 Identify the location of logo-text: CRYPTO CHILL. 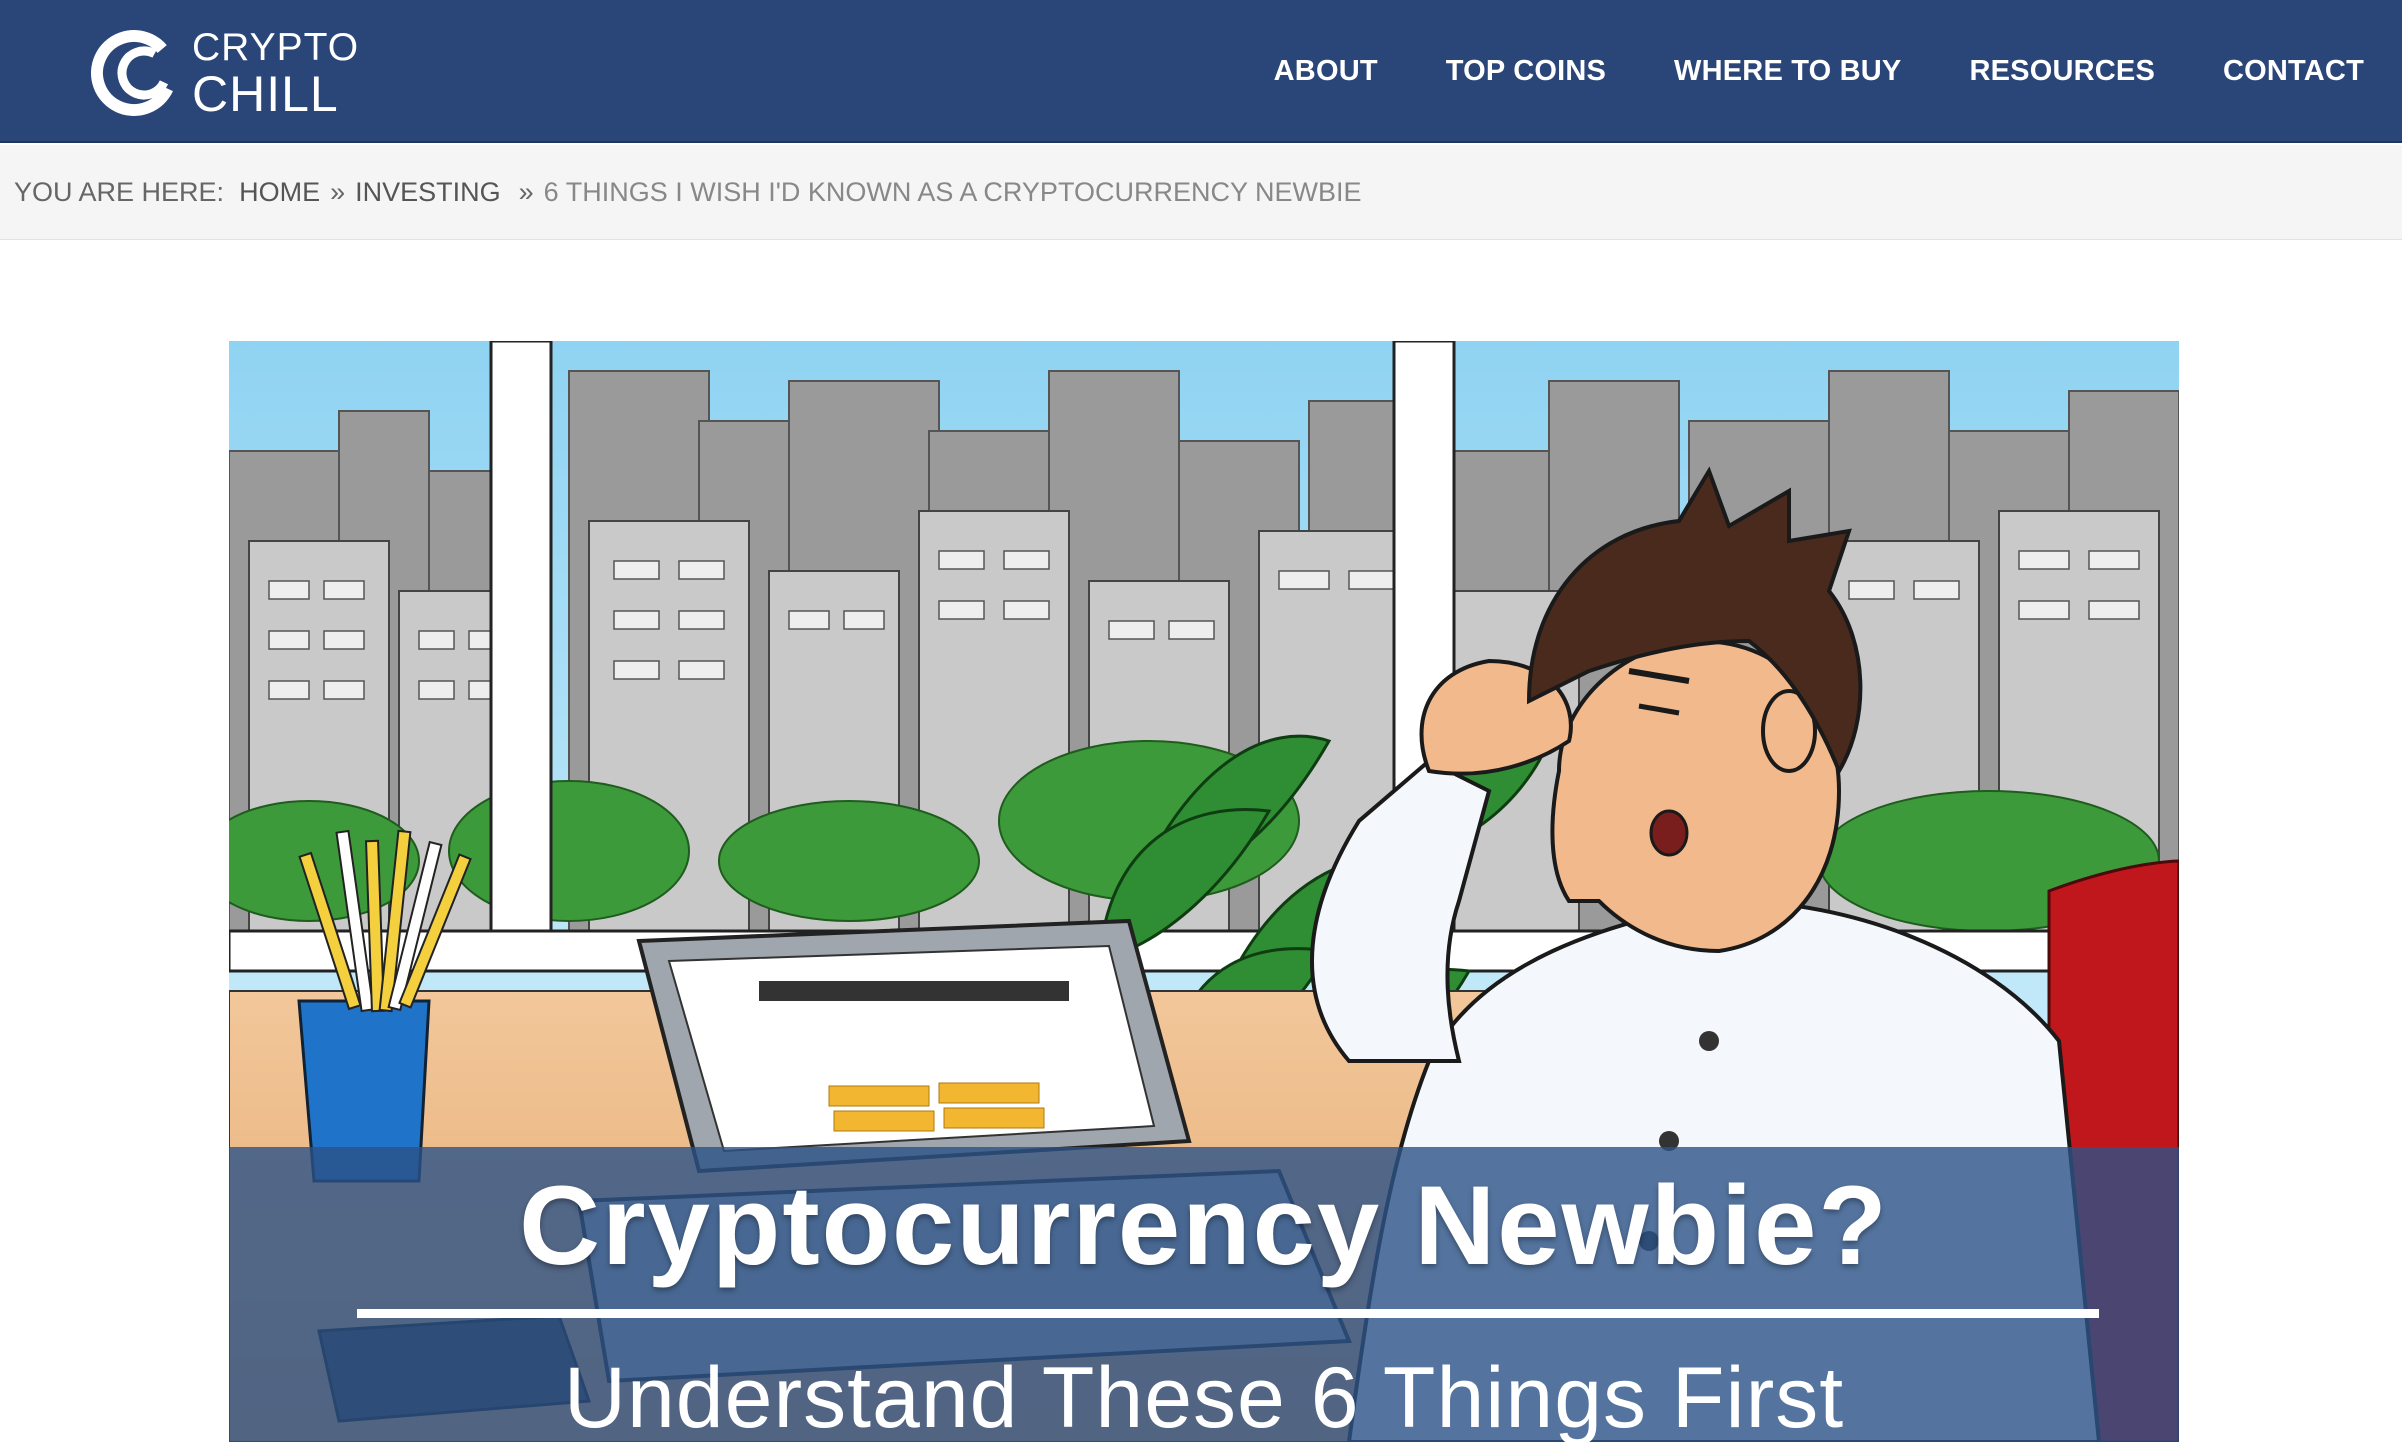
(275, 73).